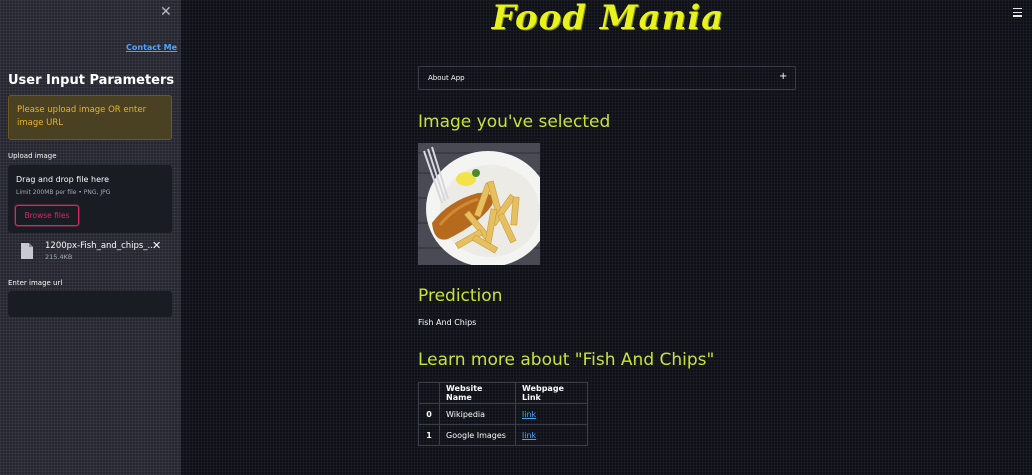 Image resolution: width=1032 pixels, height=475 pixels. Describe the element at coordinates (90, 304) in the screenshot. I see `image-url-input` at that location.